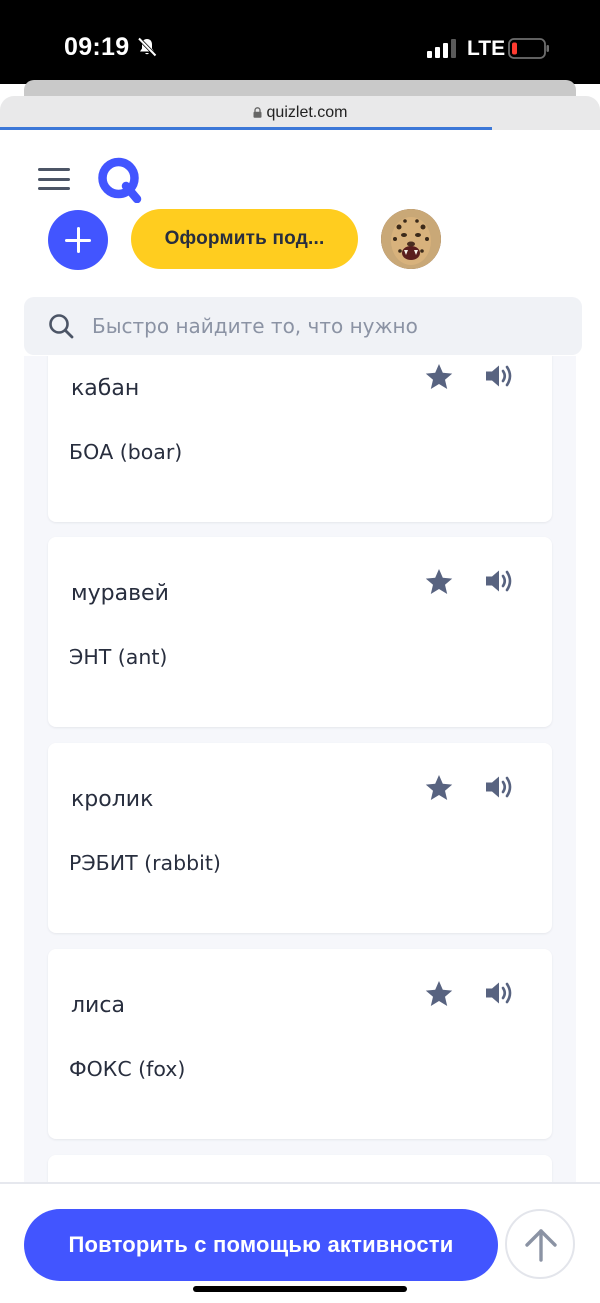 The height and width of the screenshot is (1303, 600). What do you see at coordinates (441, 48) in the screenshot?
I see `signal-icon` at bounding box center [441, 48].